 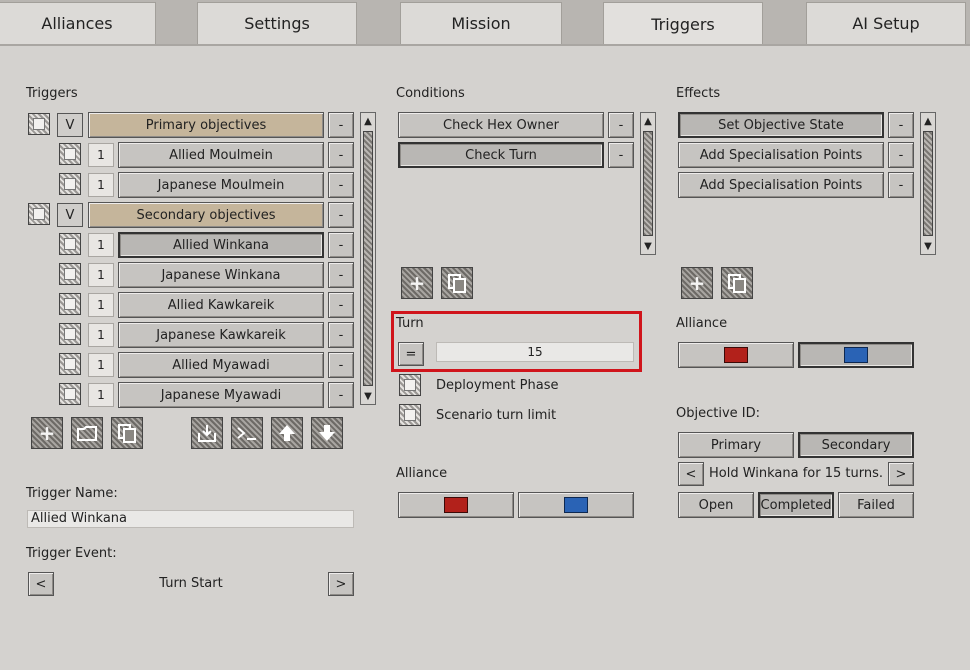 I want to click on copy-effect-button, so click(x=737, y=283).